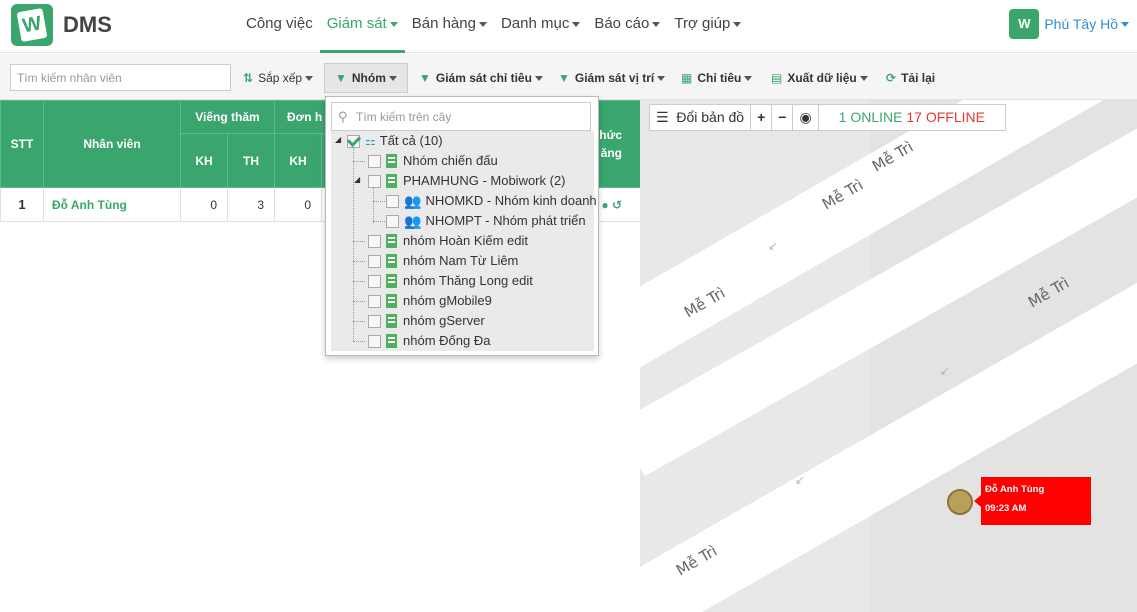 This screenshot has width=1137, height=612. Describe the element at coordinates (362, 26) in the screenshot. I see `nav-giam-sat: Giám sát` at that location.